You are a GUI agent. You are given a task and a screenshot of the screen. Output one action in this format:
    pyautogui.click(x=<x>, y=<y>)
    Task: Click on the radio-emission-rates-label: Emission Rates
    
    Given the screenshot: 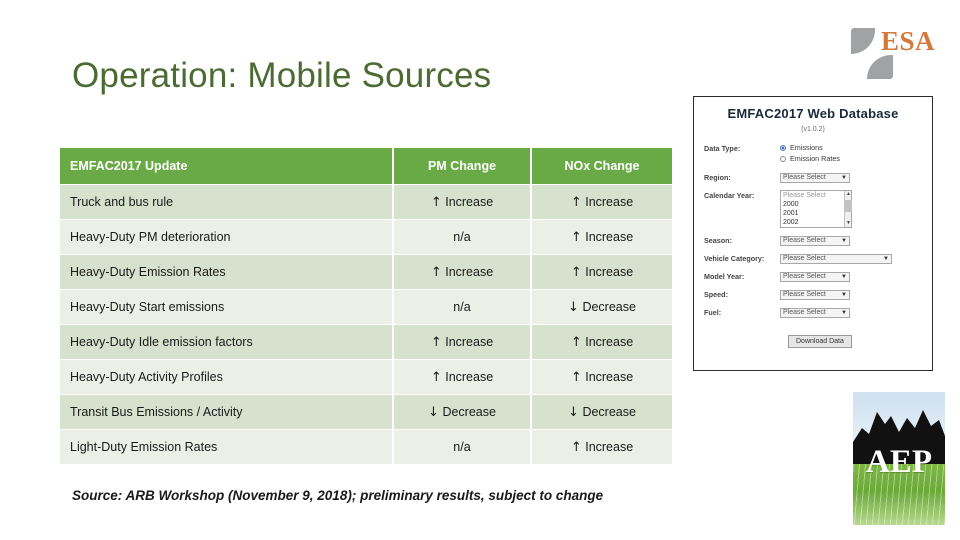 What is the action you would take?
    pyautogui.click(x=815, y=158)
    